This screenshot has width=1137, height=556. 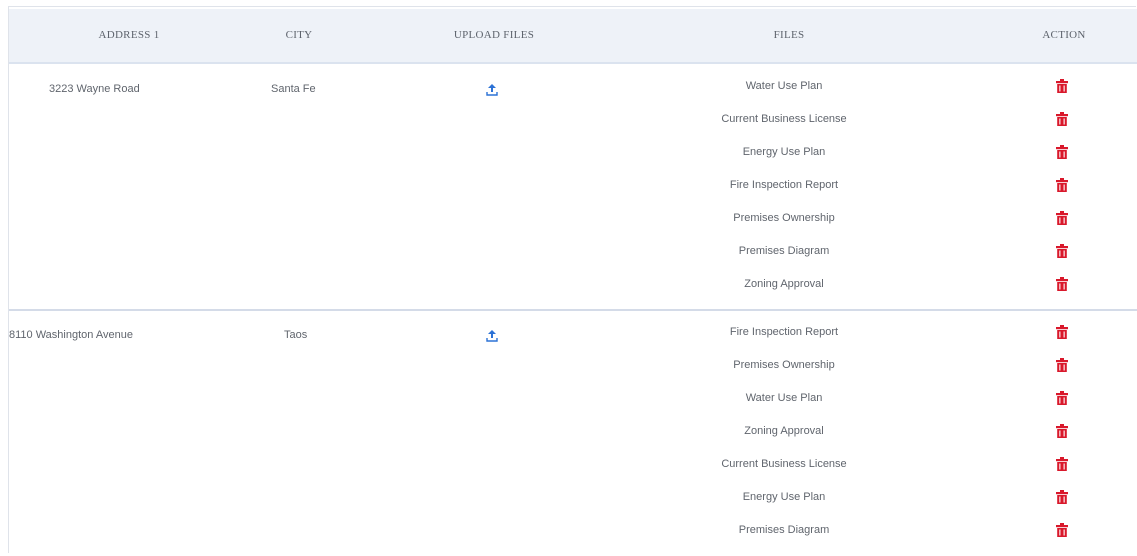 I want to click on column-header-city: CITY, so click(x=299, y=35).